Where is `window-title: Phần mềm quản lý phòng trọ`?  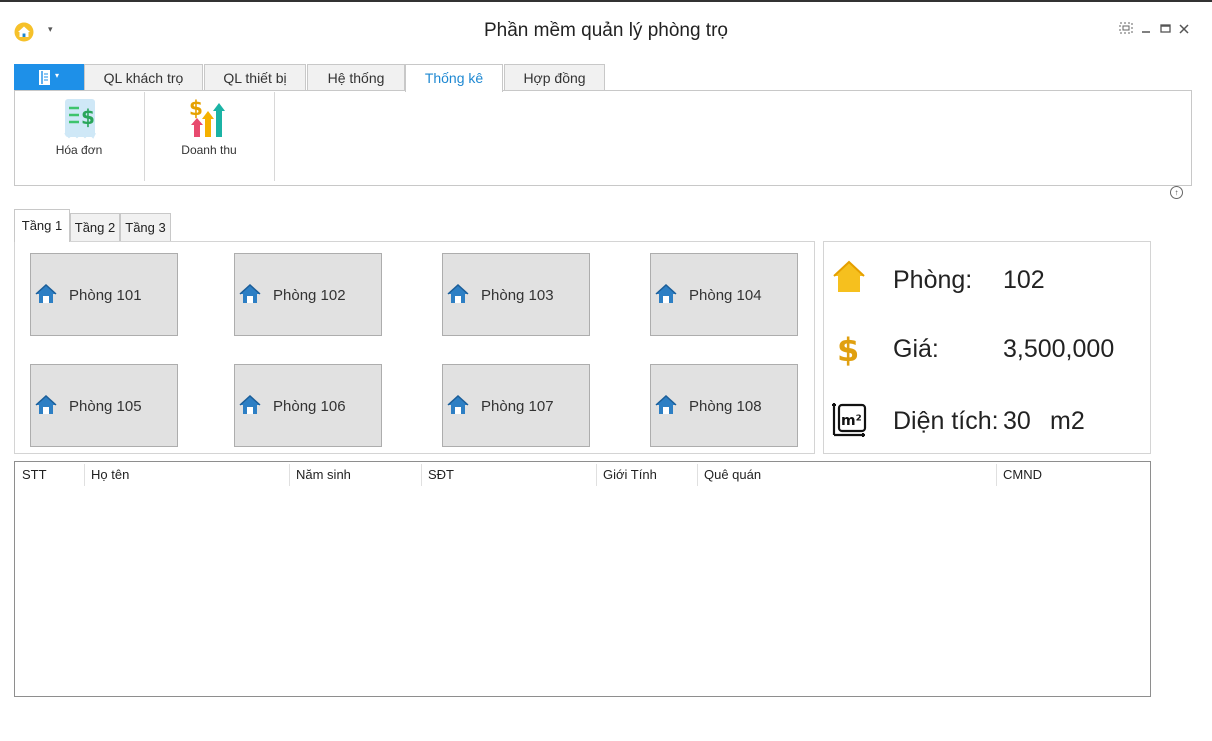 window-title: Phần mềm quản lý phòng trọ is located at coordinates (606, 30).